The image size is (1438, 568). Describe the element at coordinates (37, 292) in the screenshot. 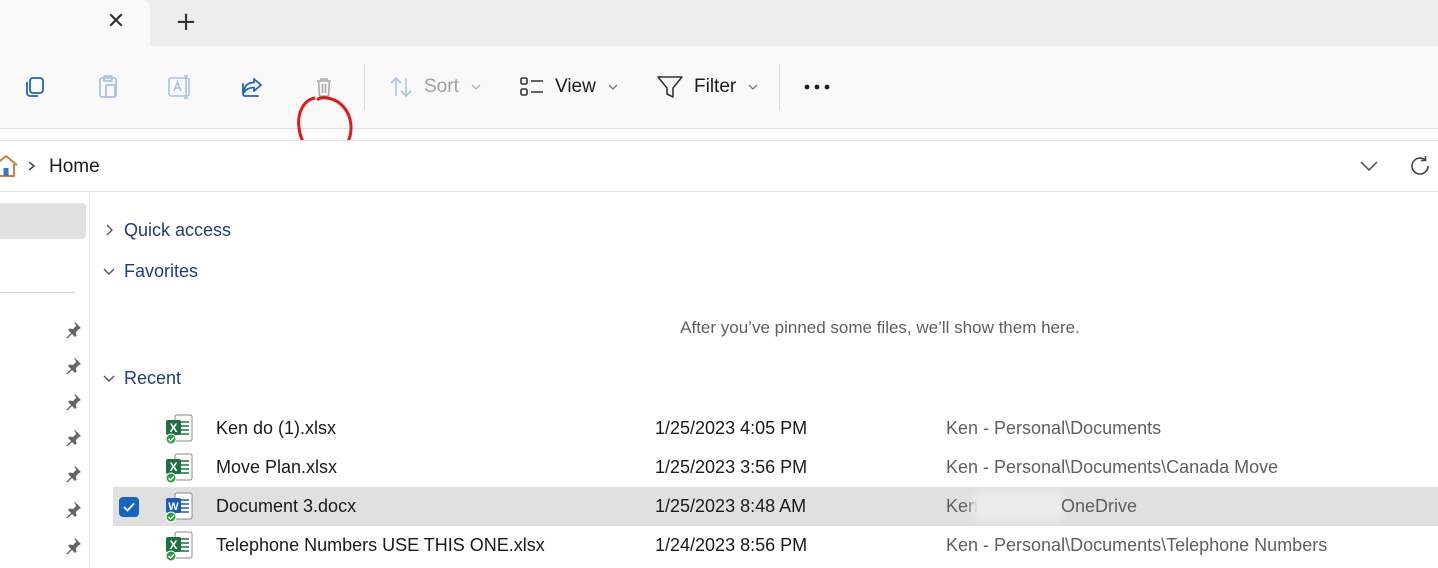

I see `sidebar-divider` at that location.